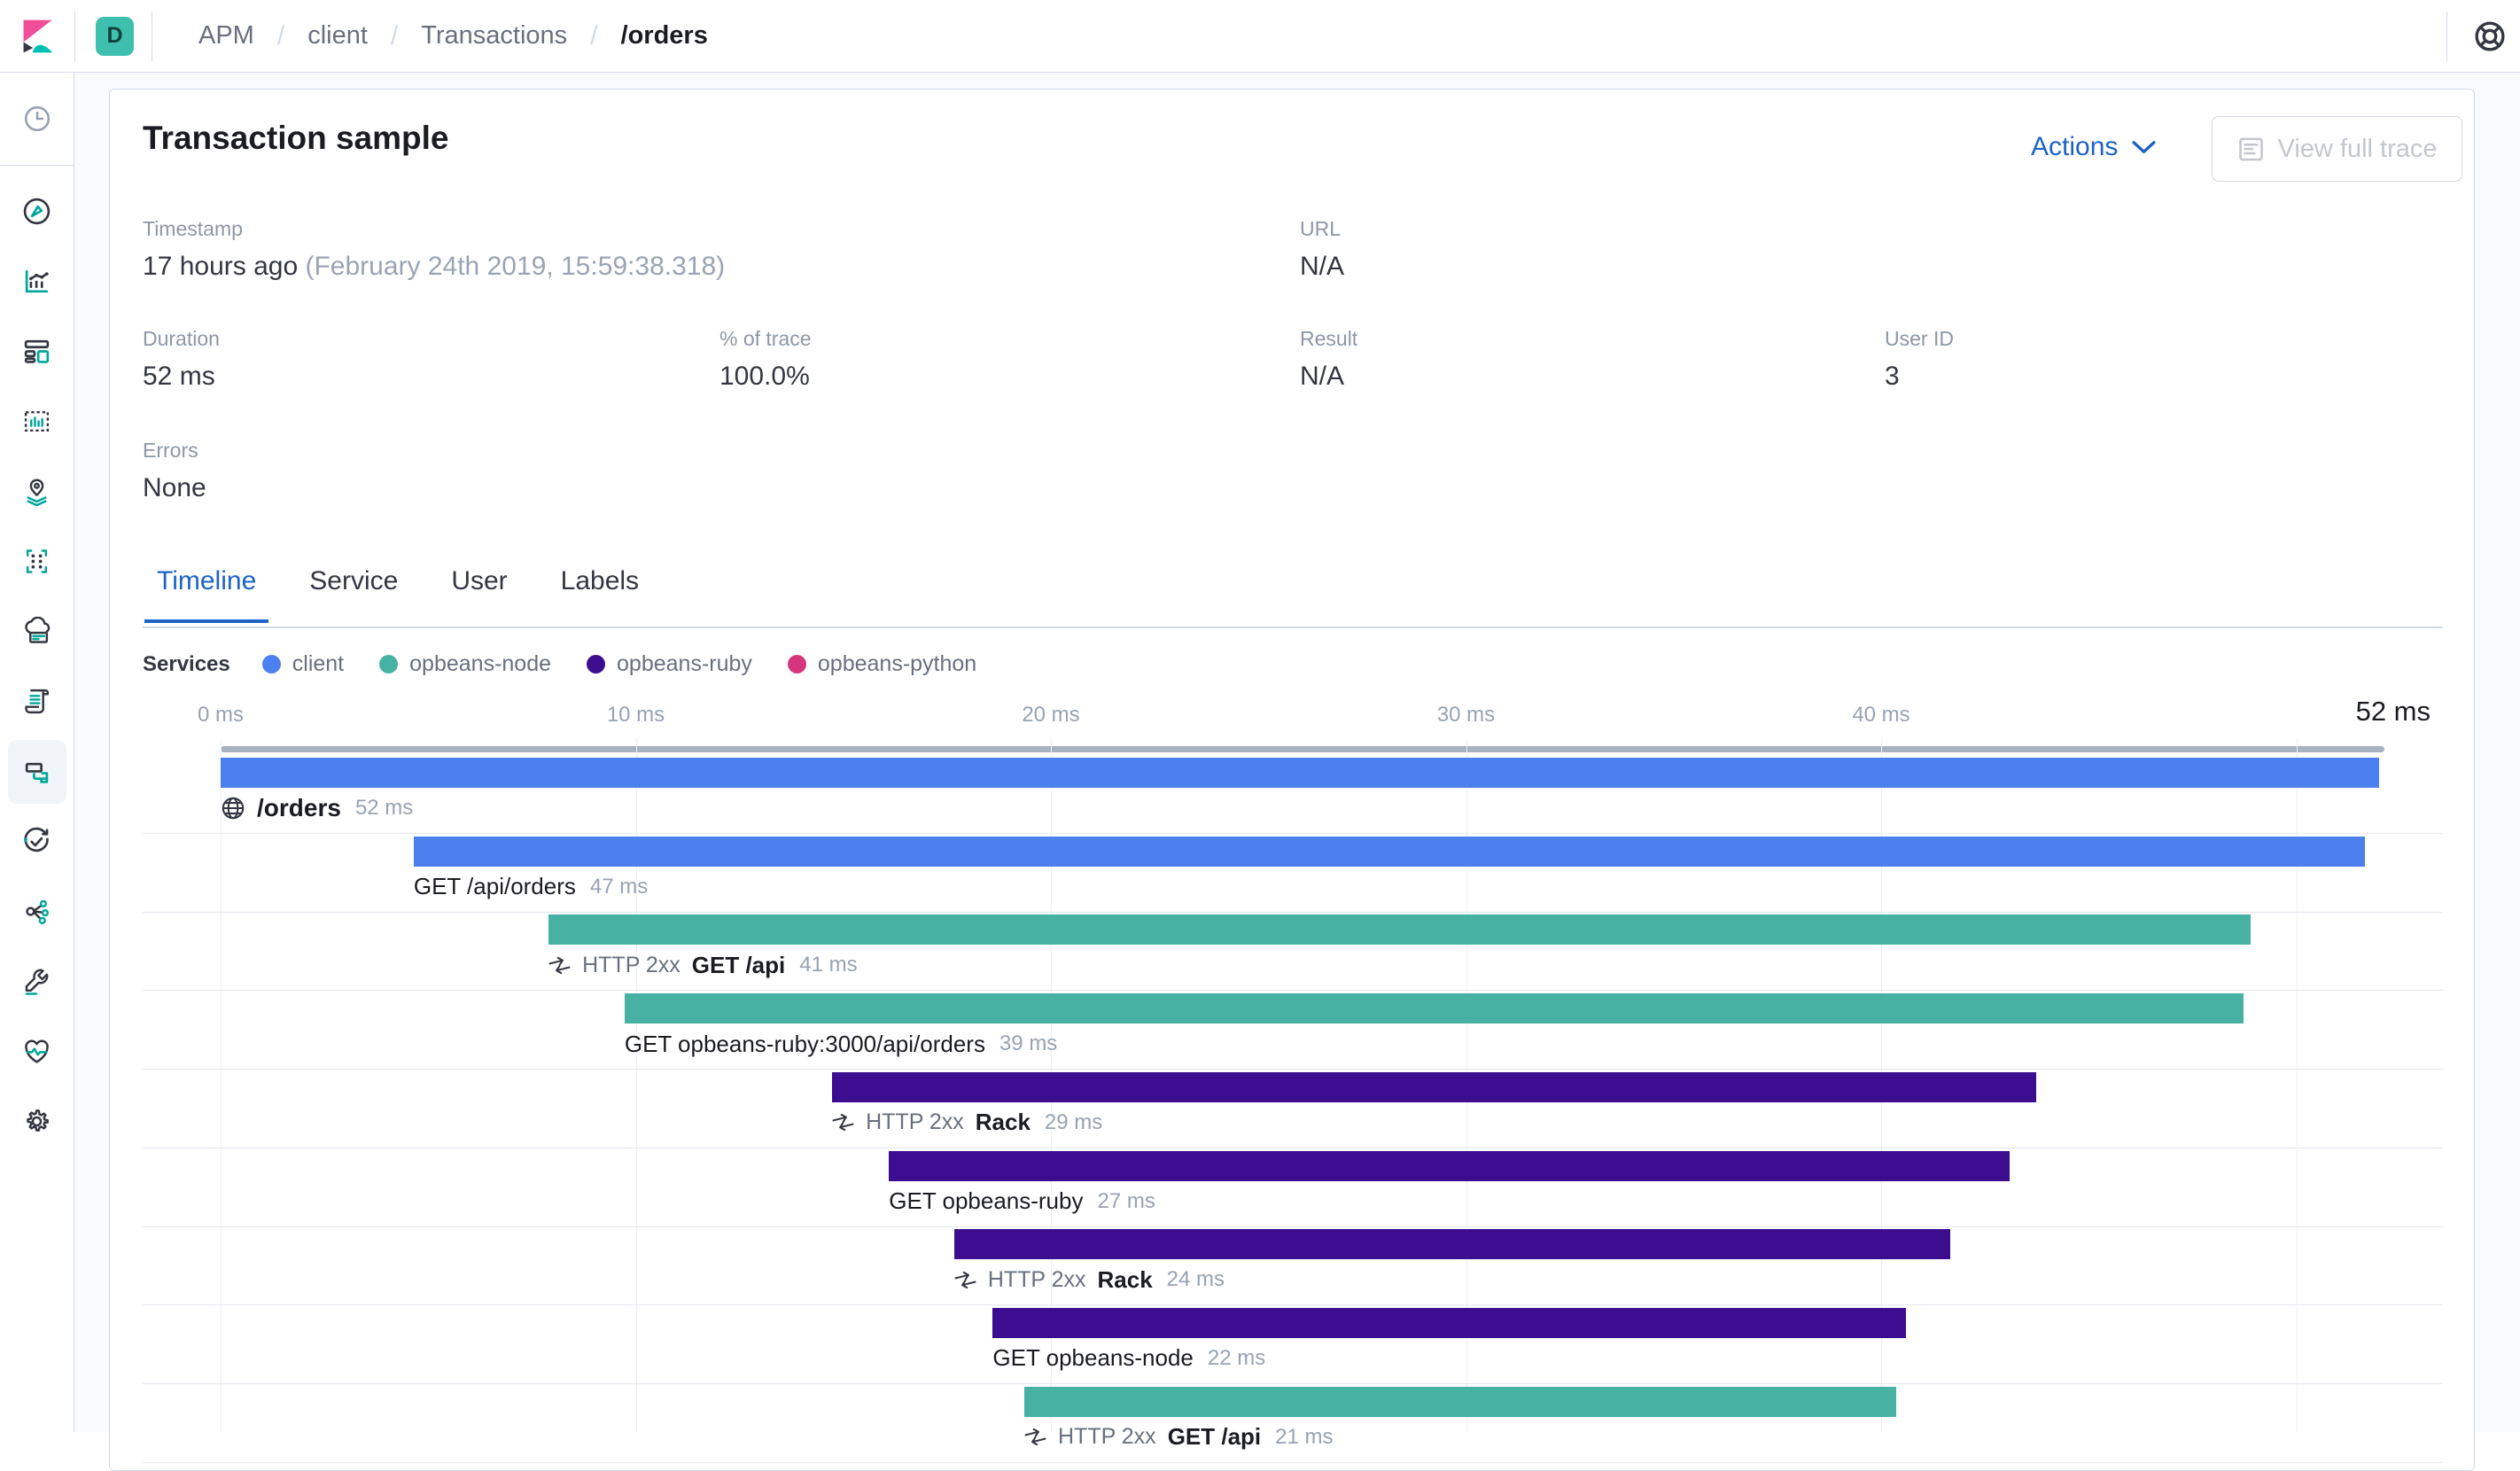 The width and height of the screenshot is (2520, 1471). Describe the element at coordinates (738, 965) in the screenshot. I see `span-name: GET /api` at that location.